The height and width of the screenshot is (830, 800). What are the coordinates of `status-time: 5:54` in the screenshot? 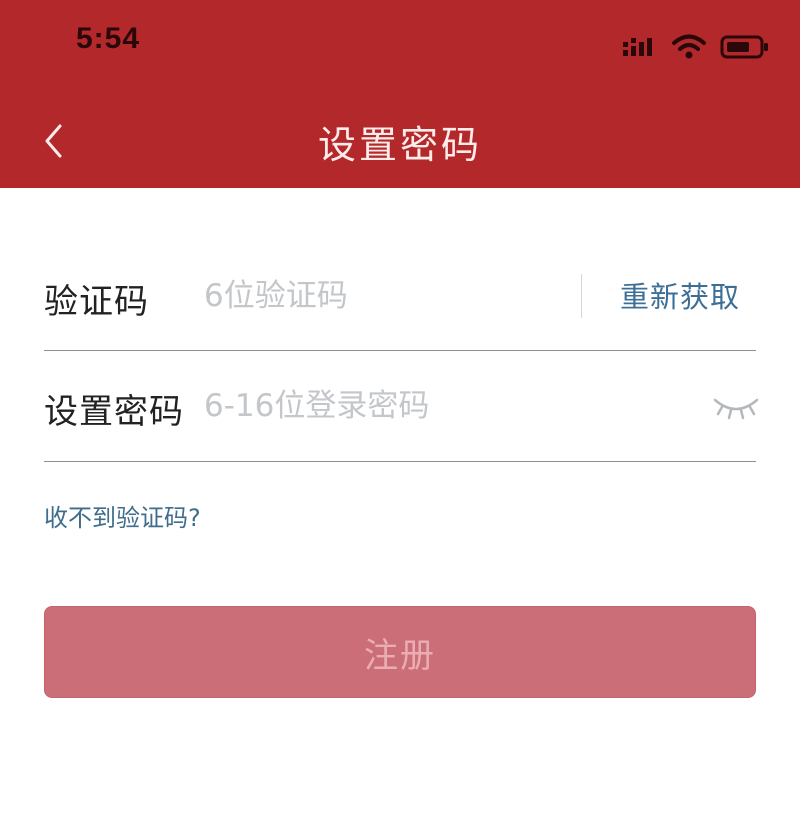 It's located at (108, 38).